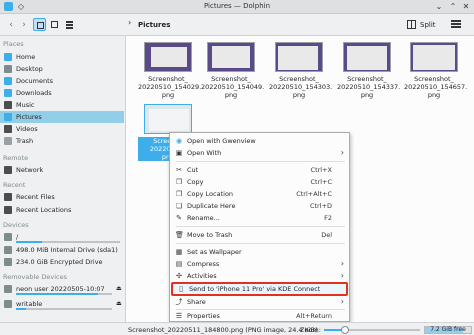  What do you see at coordinates (179, 264) in the screenshot?
I see `compress-icon: ▤` at bounding box center [179, 264].